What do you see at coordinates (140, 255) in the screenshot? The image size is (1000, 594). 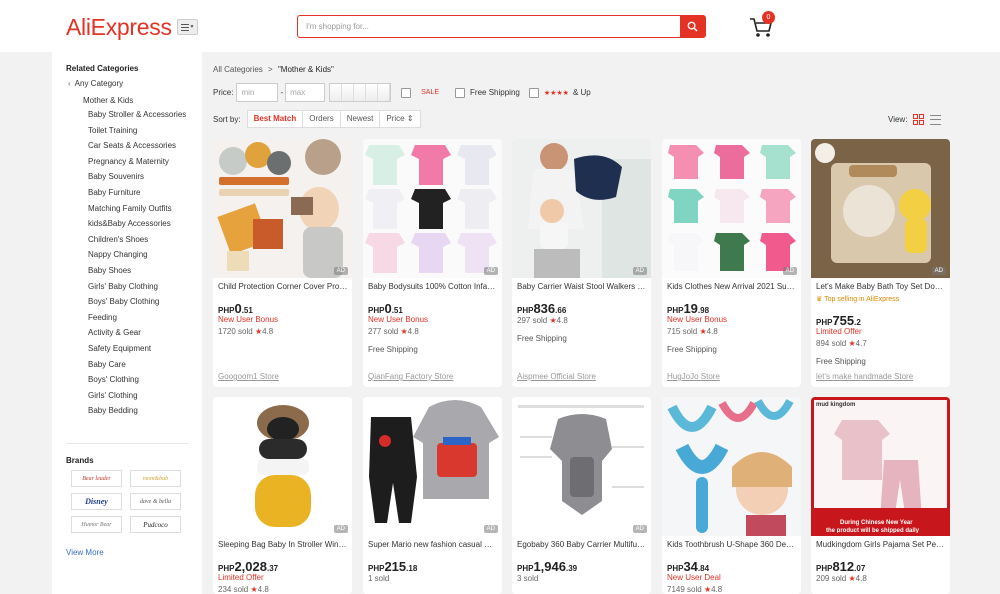 I see `sidebar-item-nappy-changing: Nappy Changing` at bounding box center [140, 255].